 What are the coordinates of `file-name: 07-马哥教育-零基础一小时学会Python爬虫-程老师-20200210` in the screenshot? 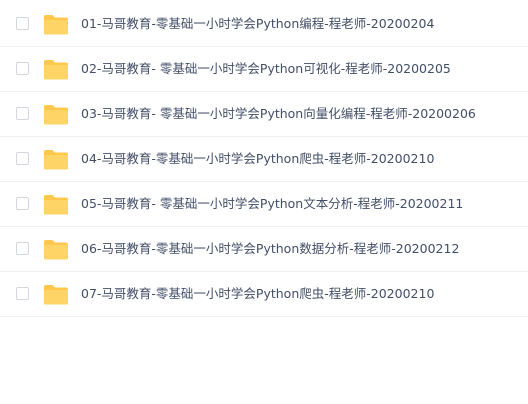 It's located at (257, 294).